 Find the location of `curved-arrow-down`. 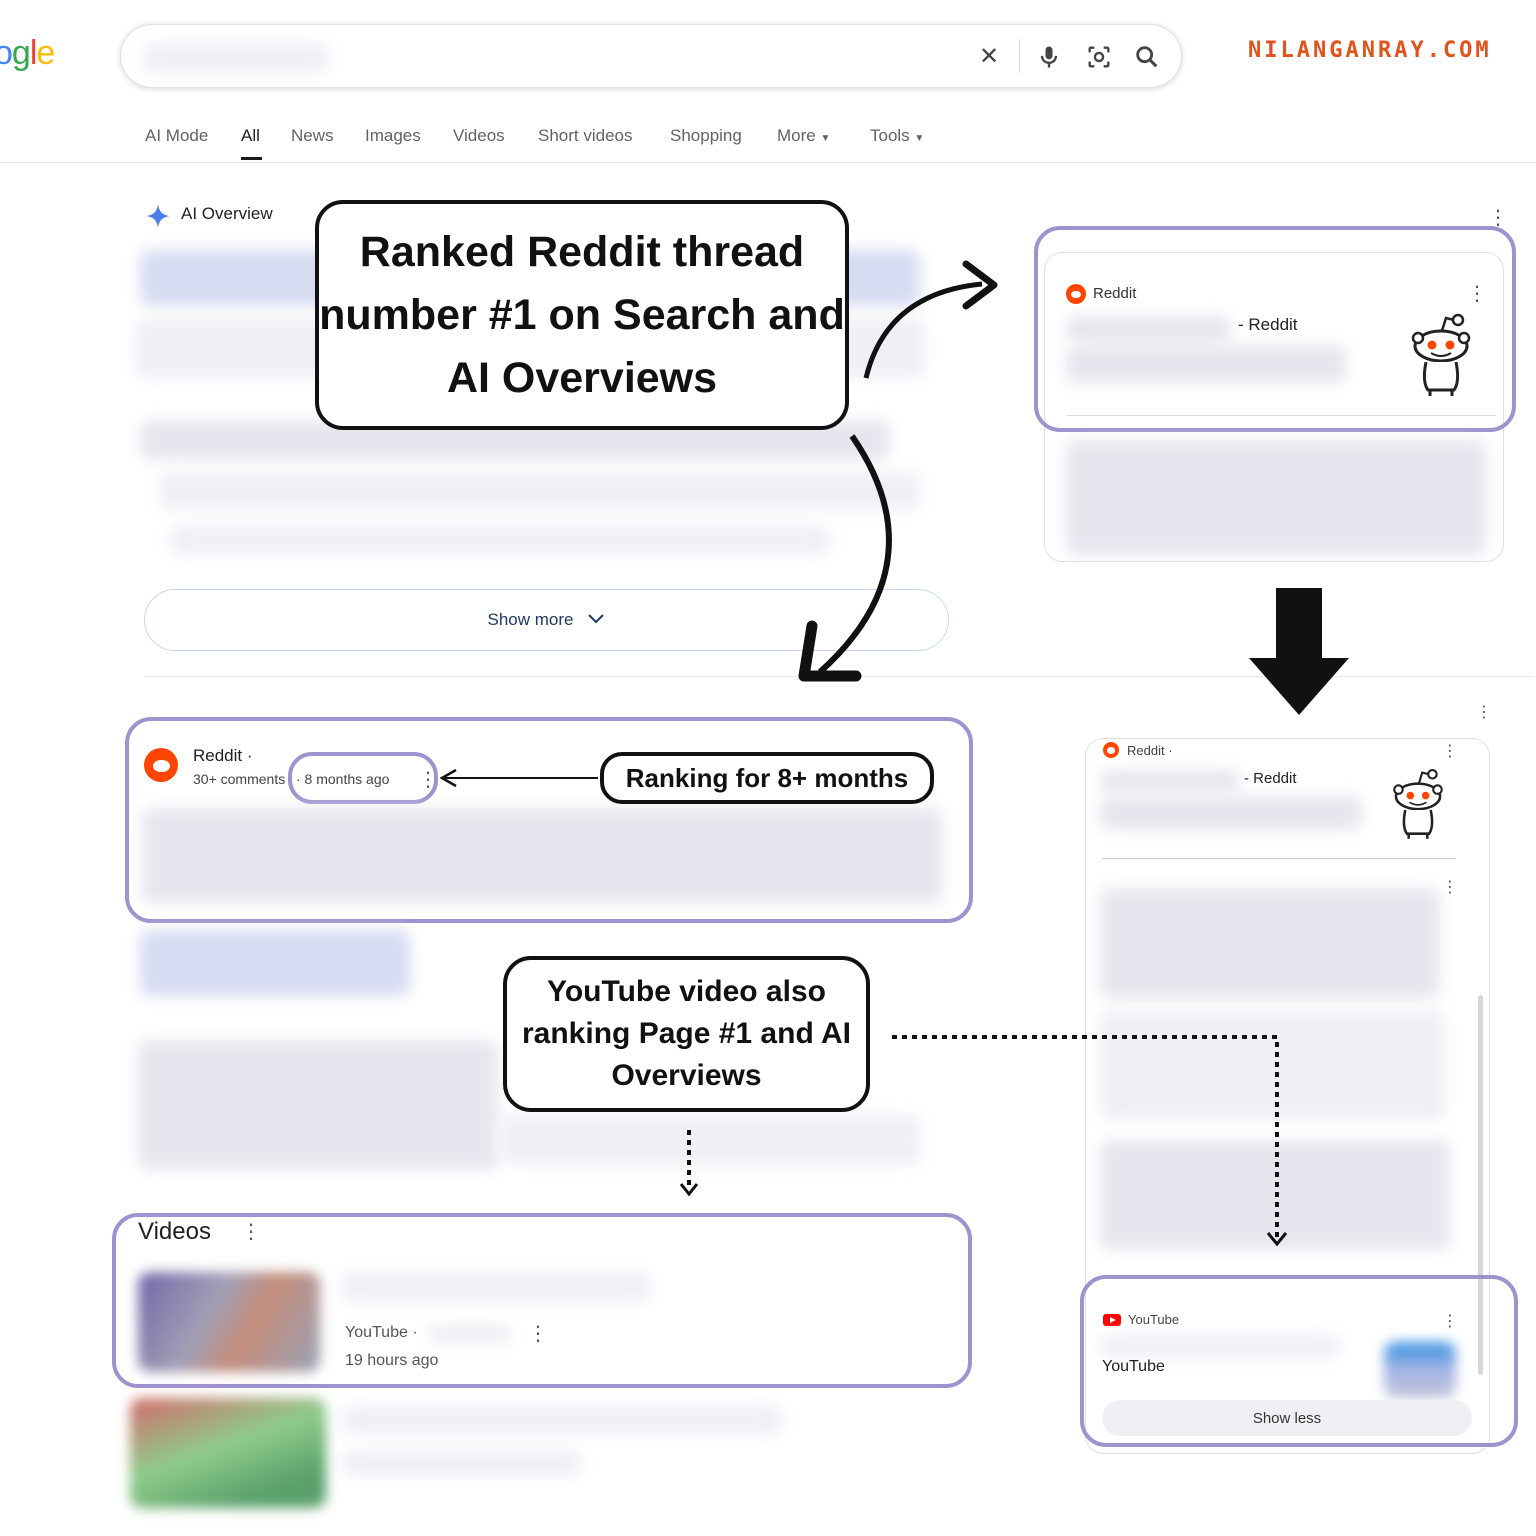

curved-arrow-down is located at coordinates (854, 554).